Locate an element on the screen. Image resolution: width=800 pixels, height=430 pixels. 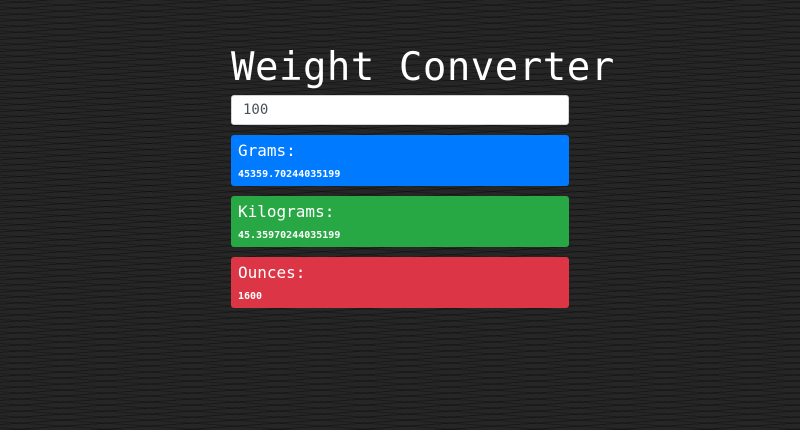
pounds-input is located at coordinates (400, 110).